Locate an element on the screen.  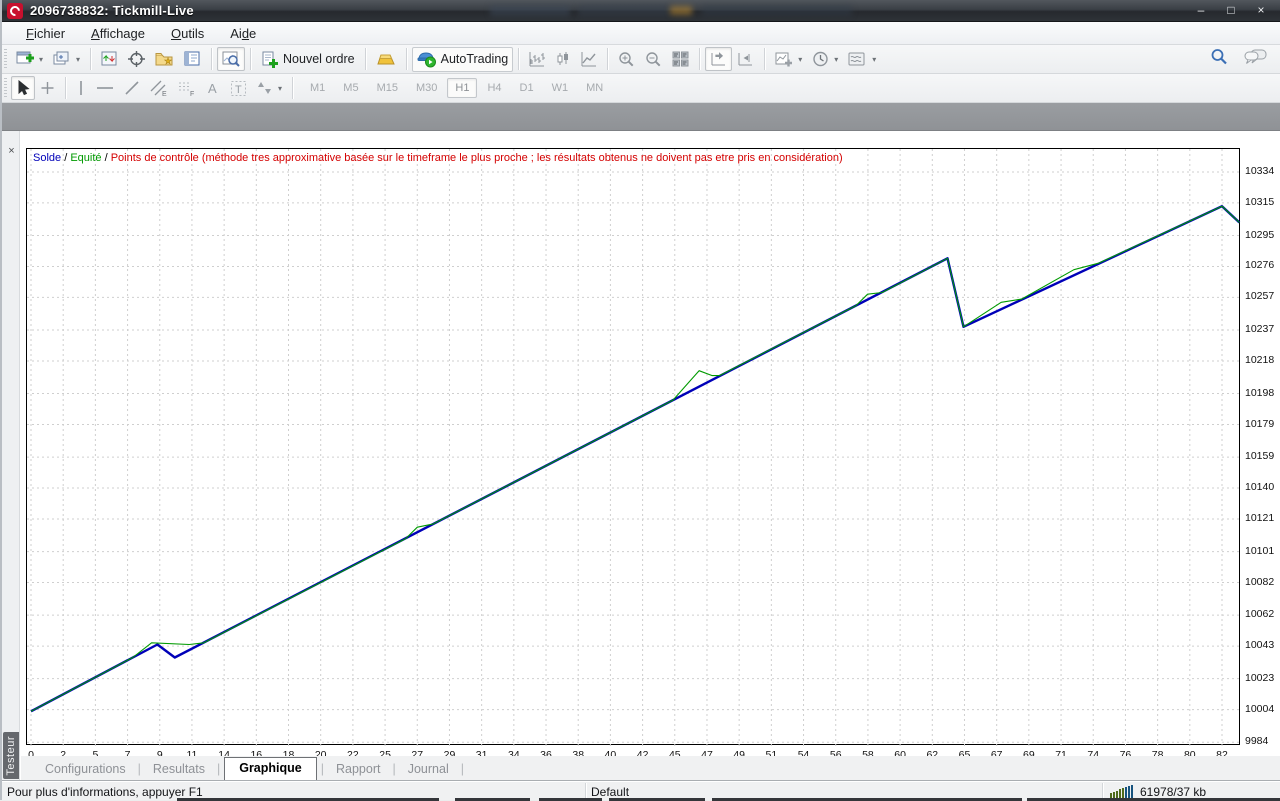
tile-windows-button is located at coordinates (680, 59).